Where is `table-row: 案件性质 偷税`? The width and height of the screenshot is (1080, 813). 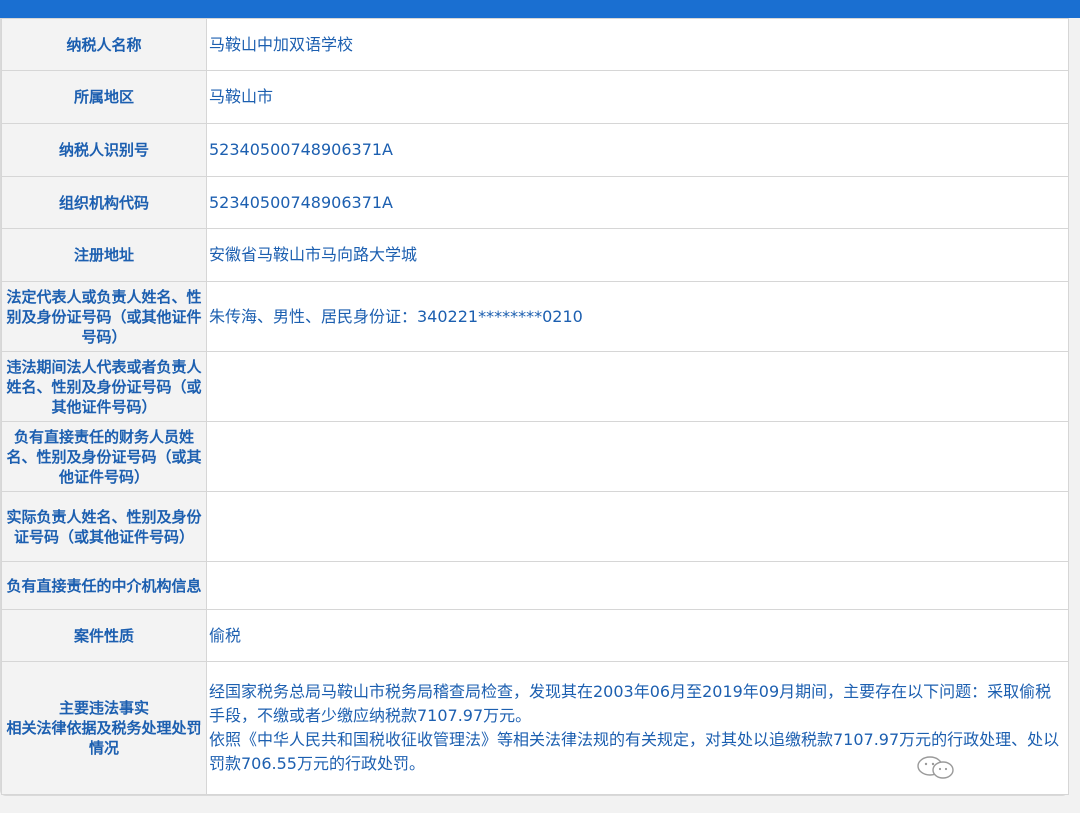
table-row: 案件性质 偷税 is located at coordinates (535, 635).